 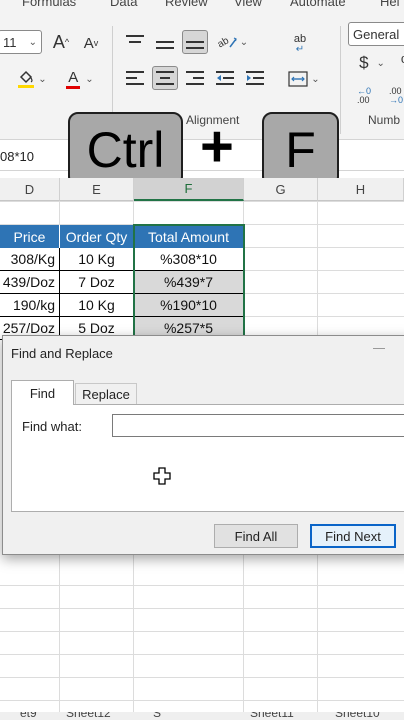 What do you see at coordinates (49, 4) in the screenshot?
I see `menu-tab-formulas: Formulas` at bounding box center [49, 4].